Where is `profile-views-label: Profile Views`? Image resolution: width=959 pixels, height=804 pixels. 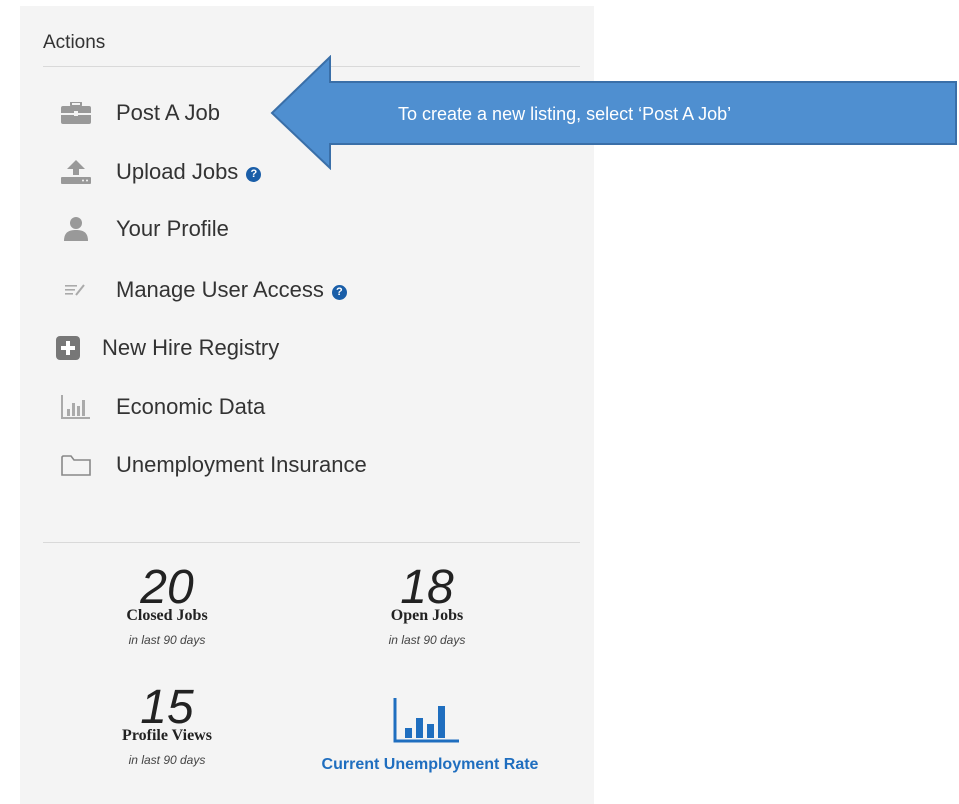
profile-views-label: Profile Views is located at coordinates (167, 735).